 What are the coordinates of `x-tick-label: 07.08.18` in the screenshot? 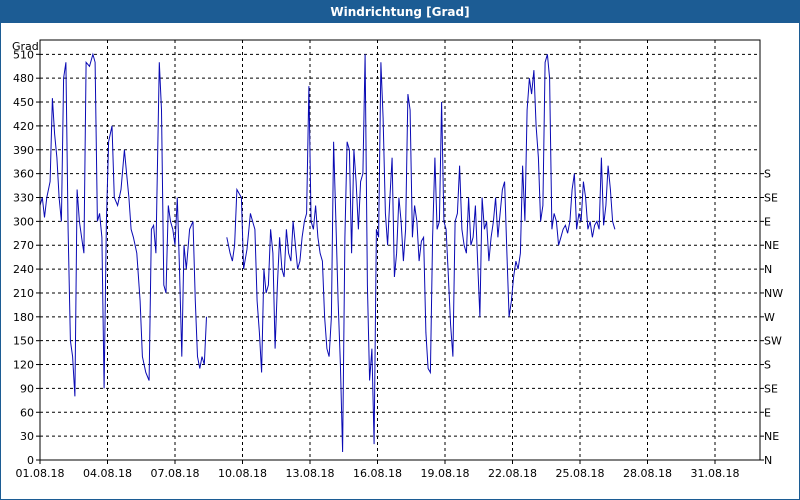 It's located at (175, 473).